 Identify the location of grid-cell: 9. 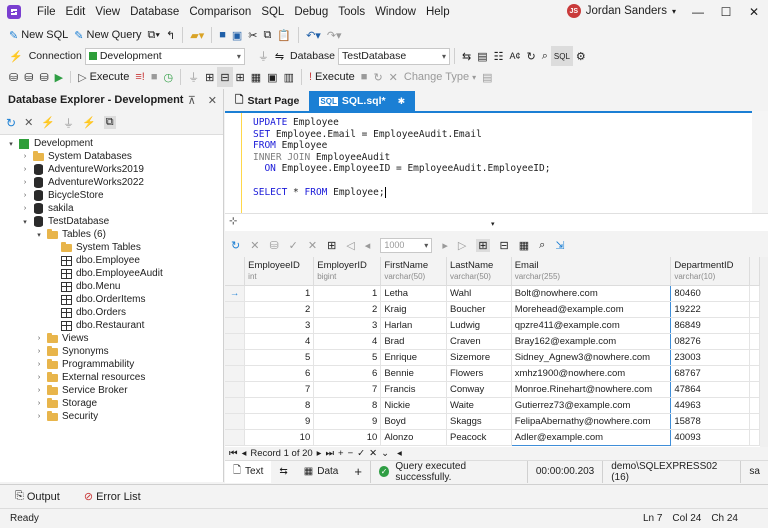
(347, 421).